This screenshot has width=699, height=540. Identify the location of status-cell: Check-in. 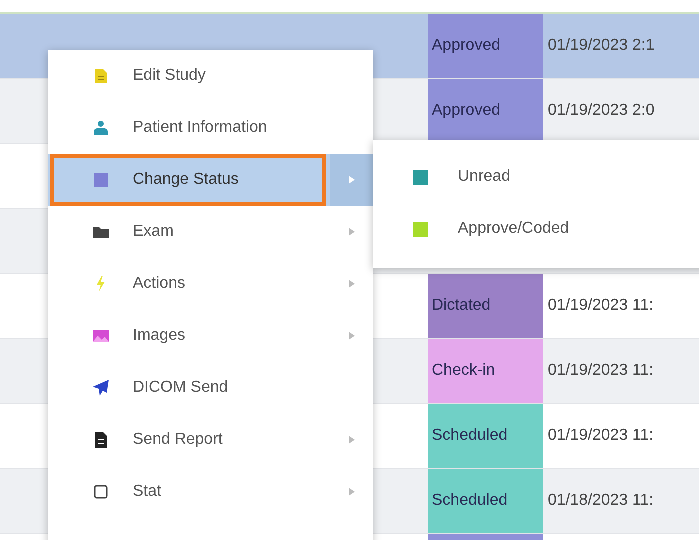
(485, 371).